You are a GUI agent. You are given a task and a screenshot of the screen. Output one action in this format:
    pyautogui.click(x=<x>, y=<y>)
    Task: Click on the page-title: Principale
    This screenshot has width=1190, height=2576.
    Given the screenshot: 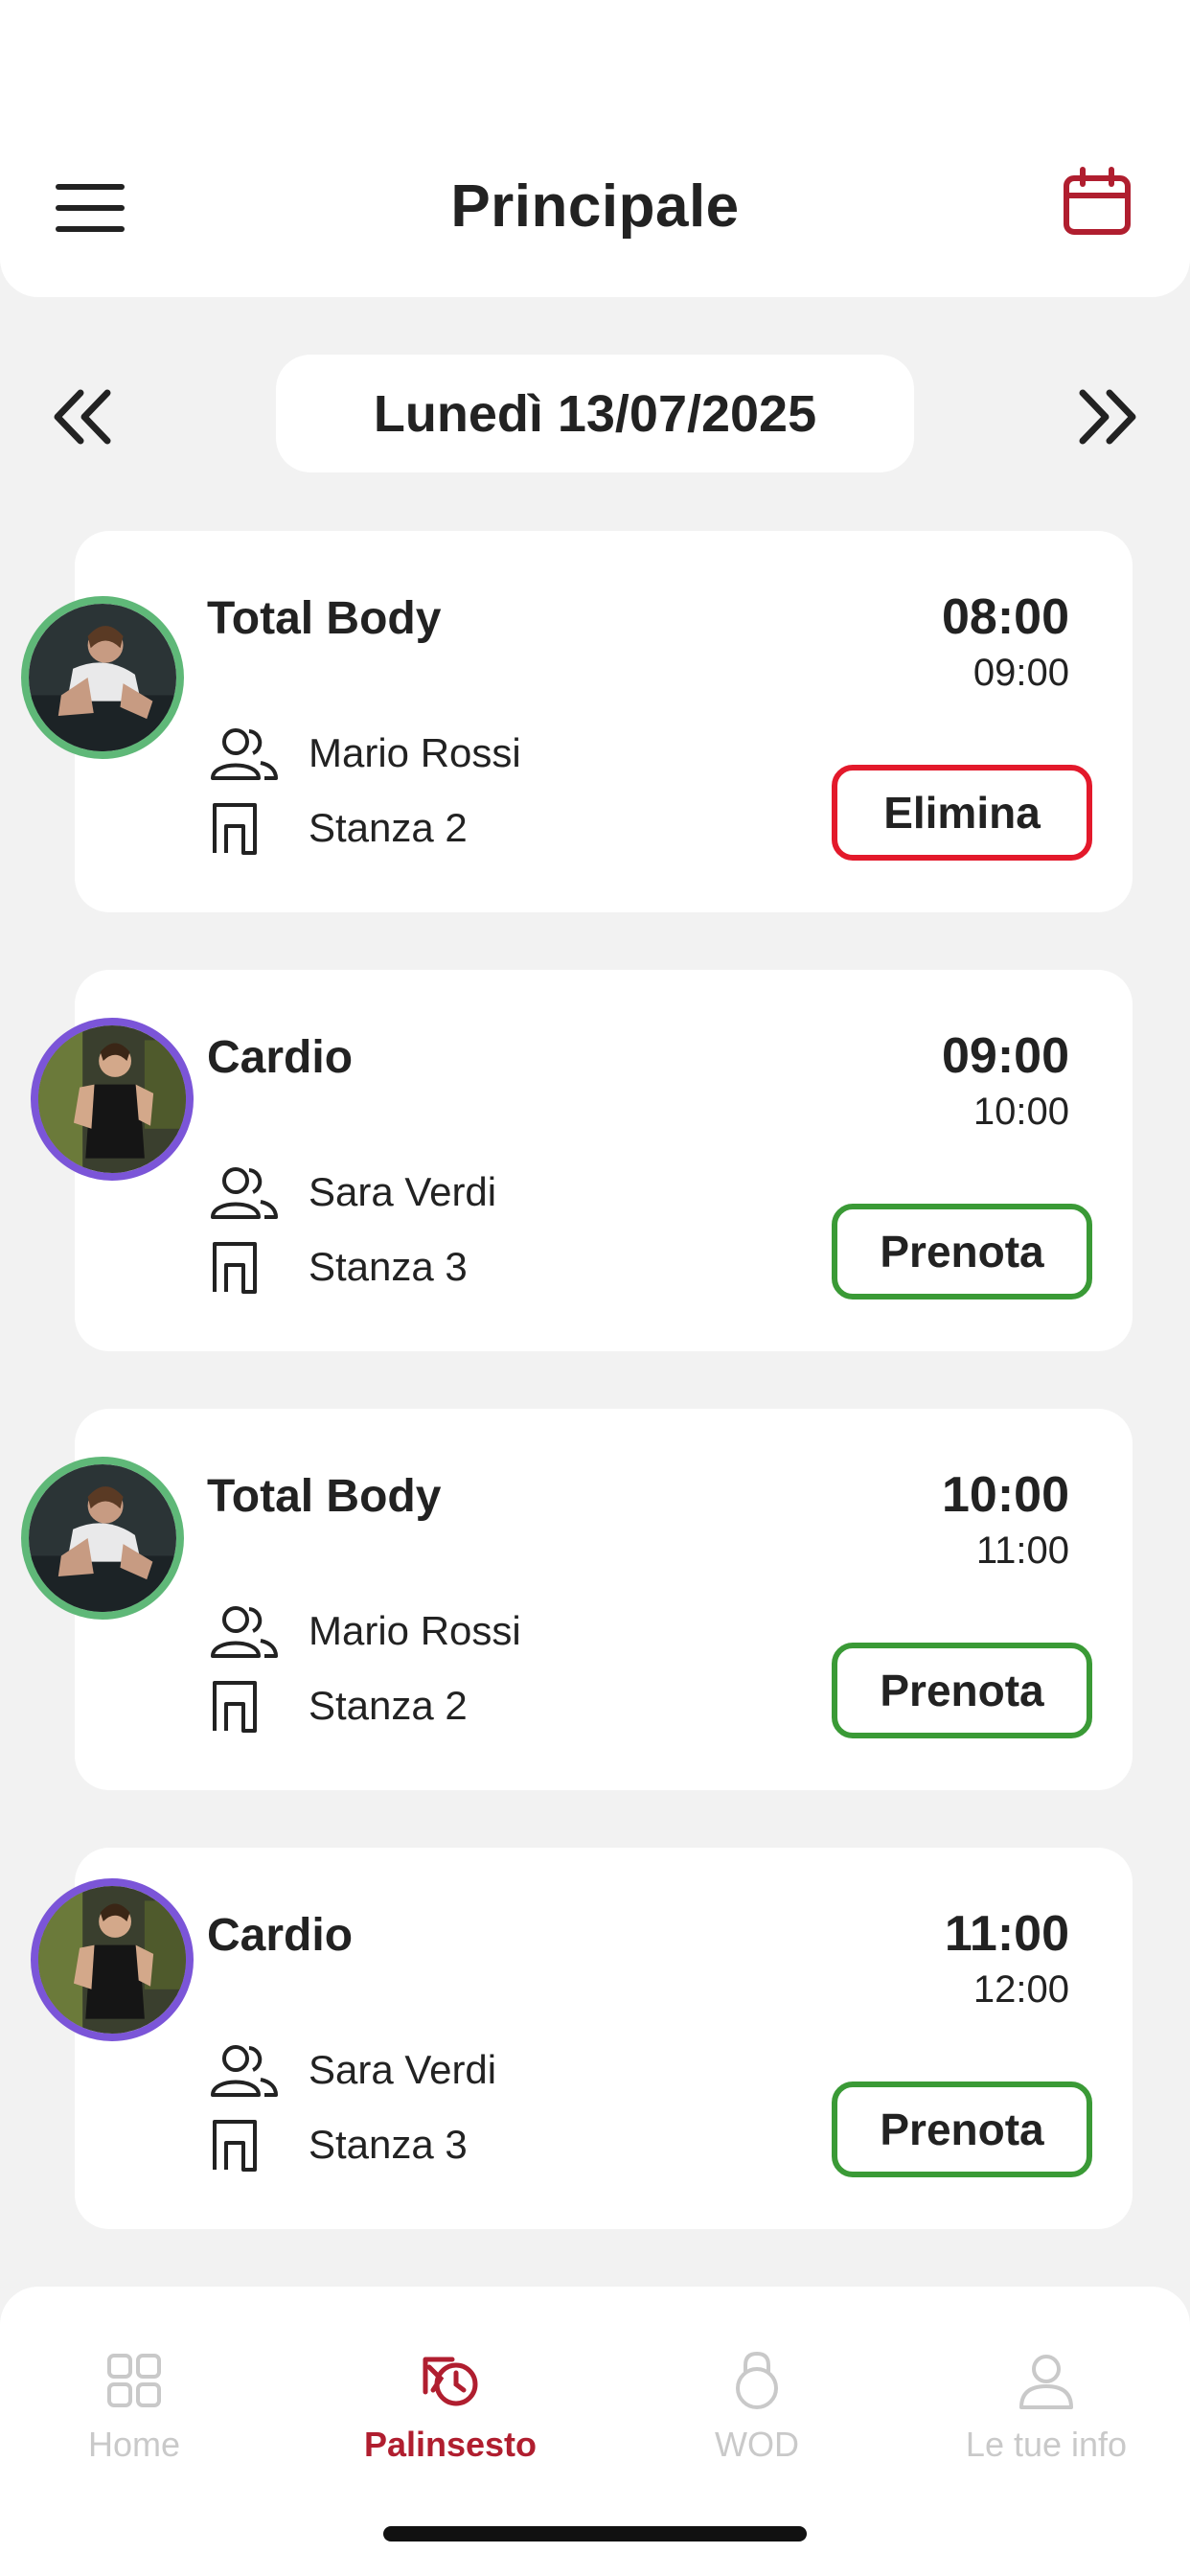 What is the action you would take?
    pyautogui.click(x=595, y=206)
    